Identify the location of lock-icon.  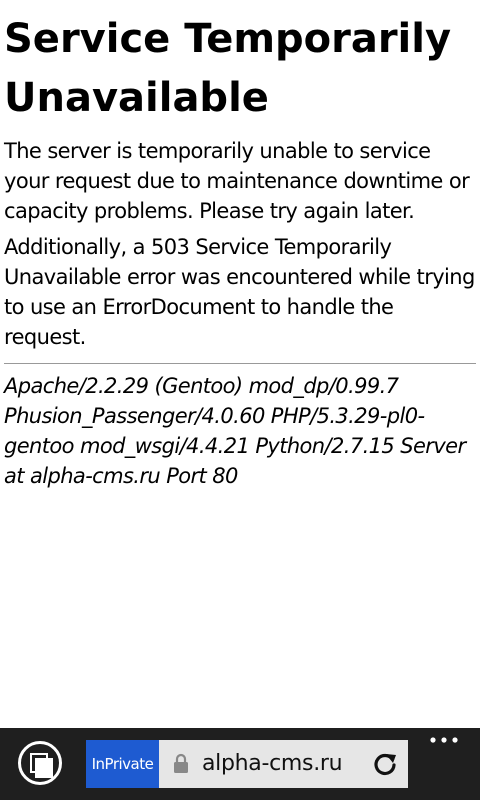
(181, 763).